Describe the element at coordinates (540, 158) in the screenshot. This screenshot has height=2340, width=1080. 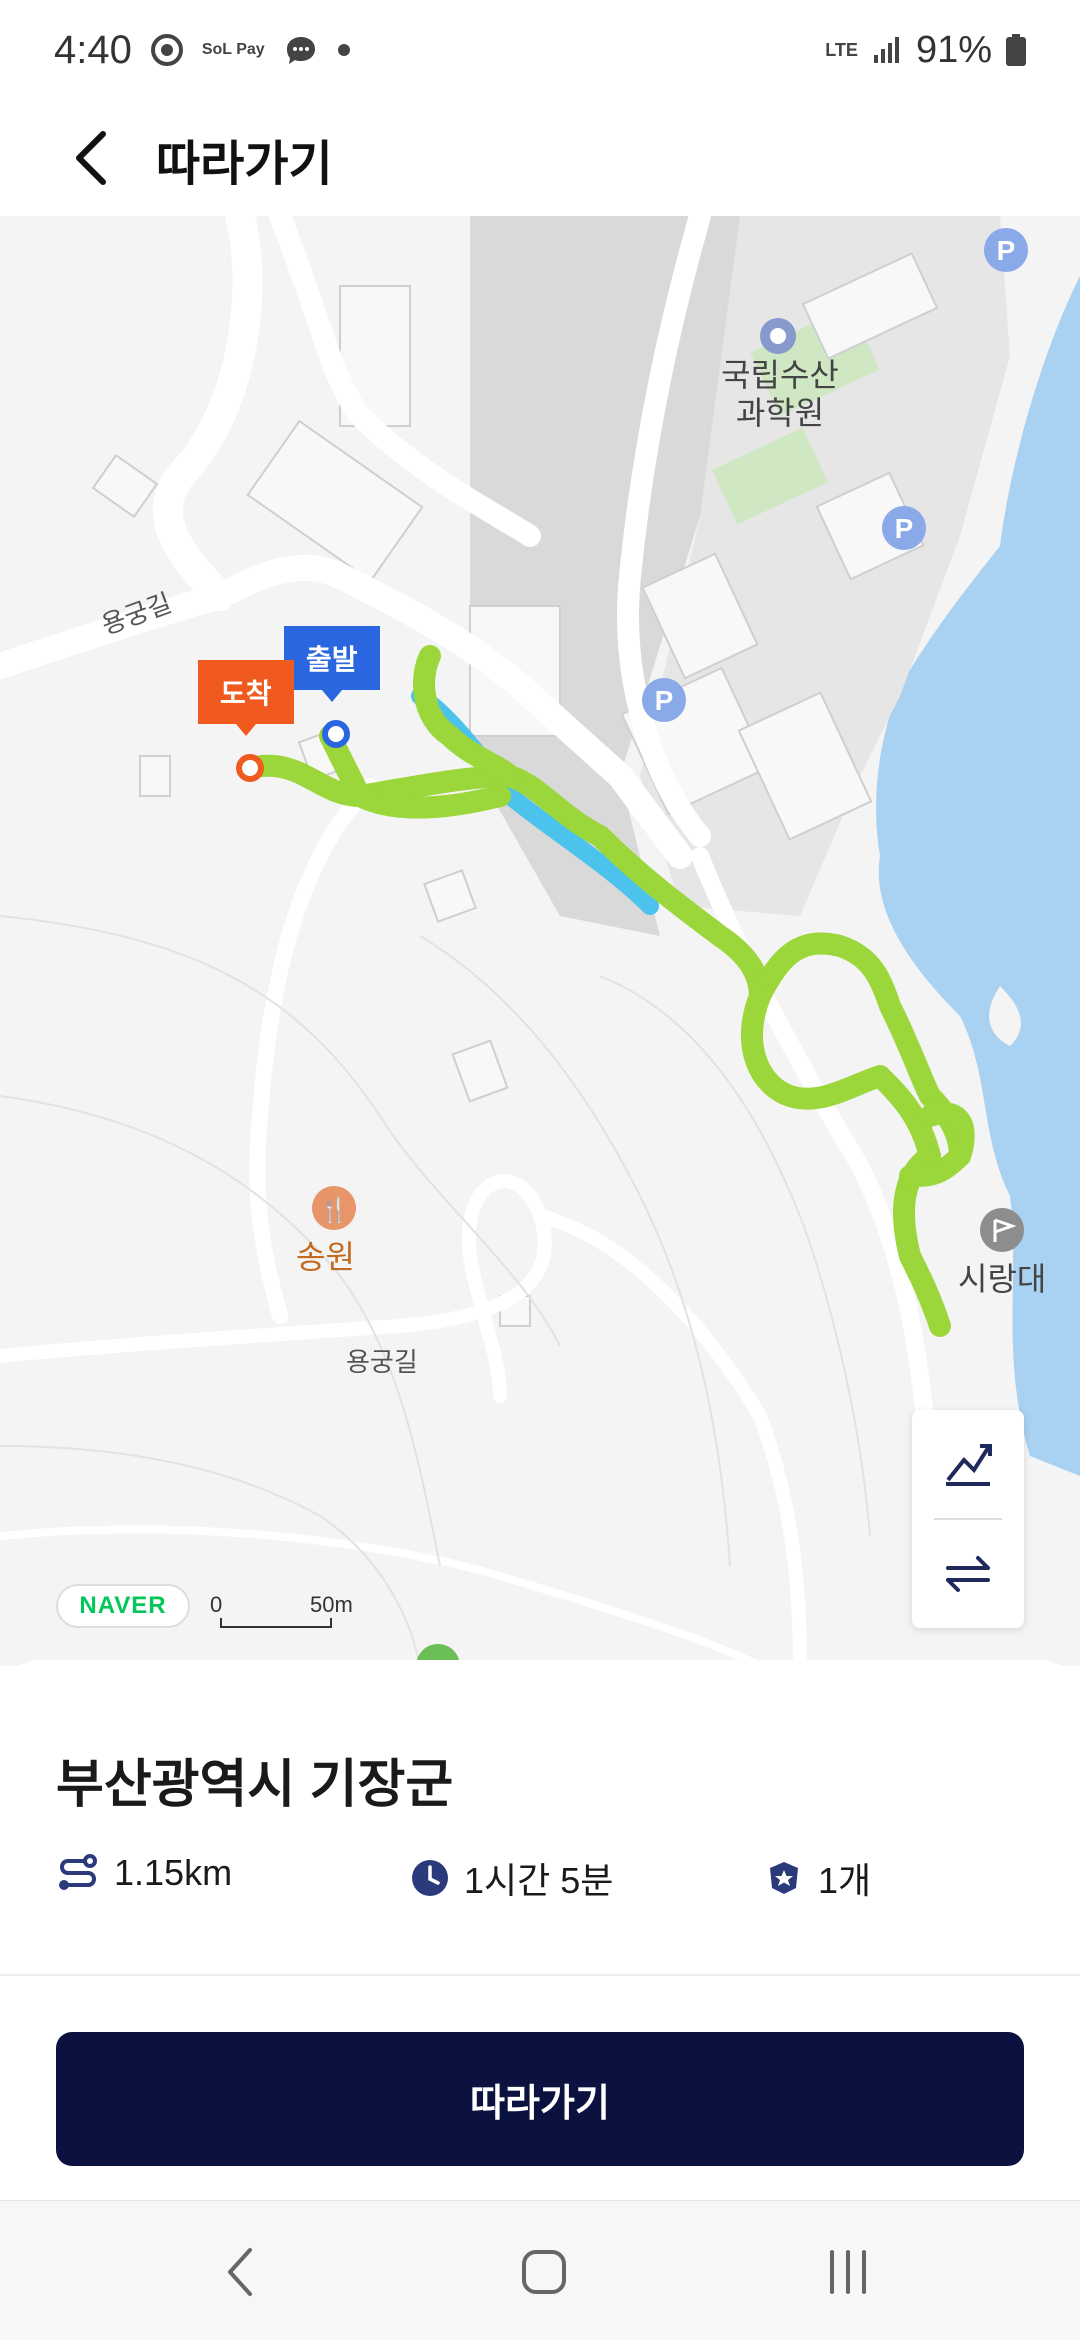
I see `app-header: 따라가기` at that location.